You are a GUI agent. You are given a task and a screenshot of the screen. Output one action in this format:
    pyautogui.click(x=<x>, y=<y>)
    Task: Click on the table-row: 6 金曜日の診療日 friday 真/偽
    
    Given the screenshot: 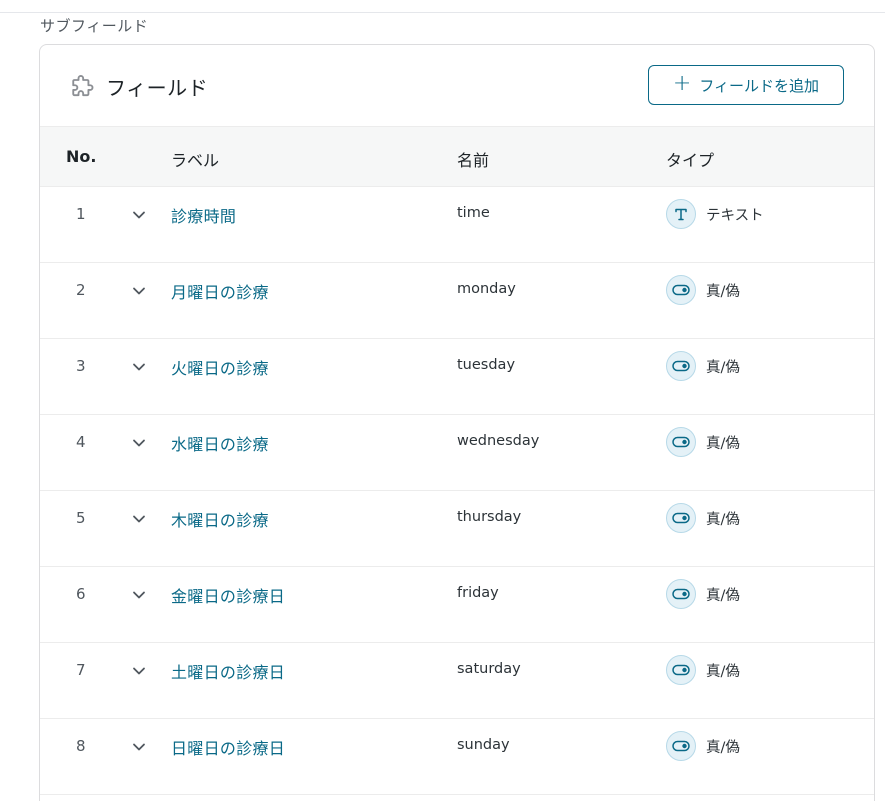 What is the action you would take?
    pyautogui.click(x=457, y=605)
    